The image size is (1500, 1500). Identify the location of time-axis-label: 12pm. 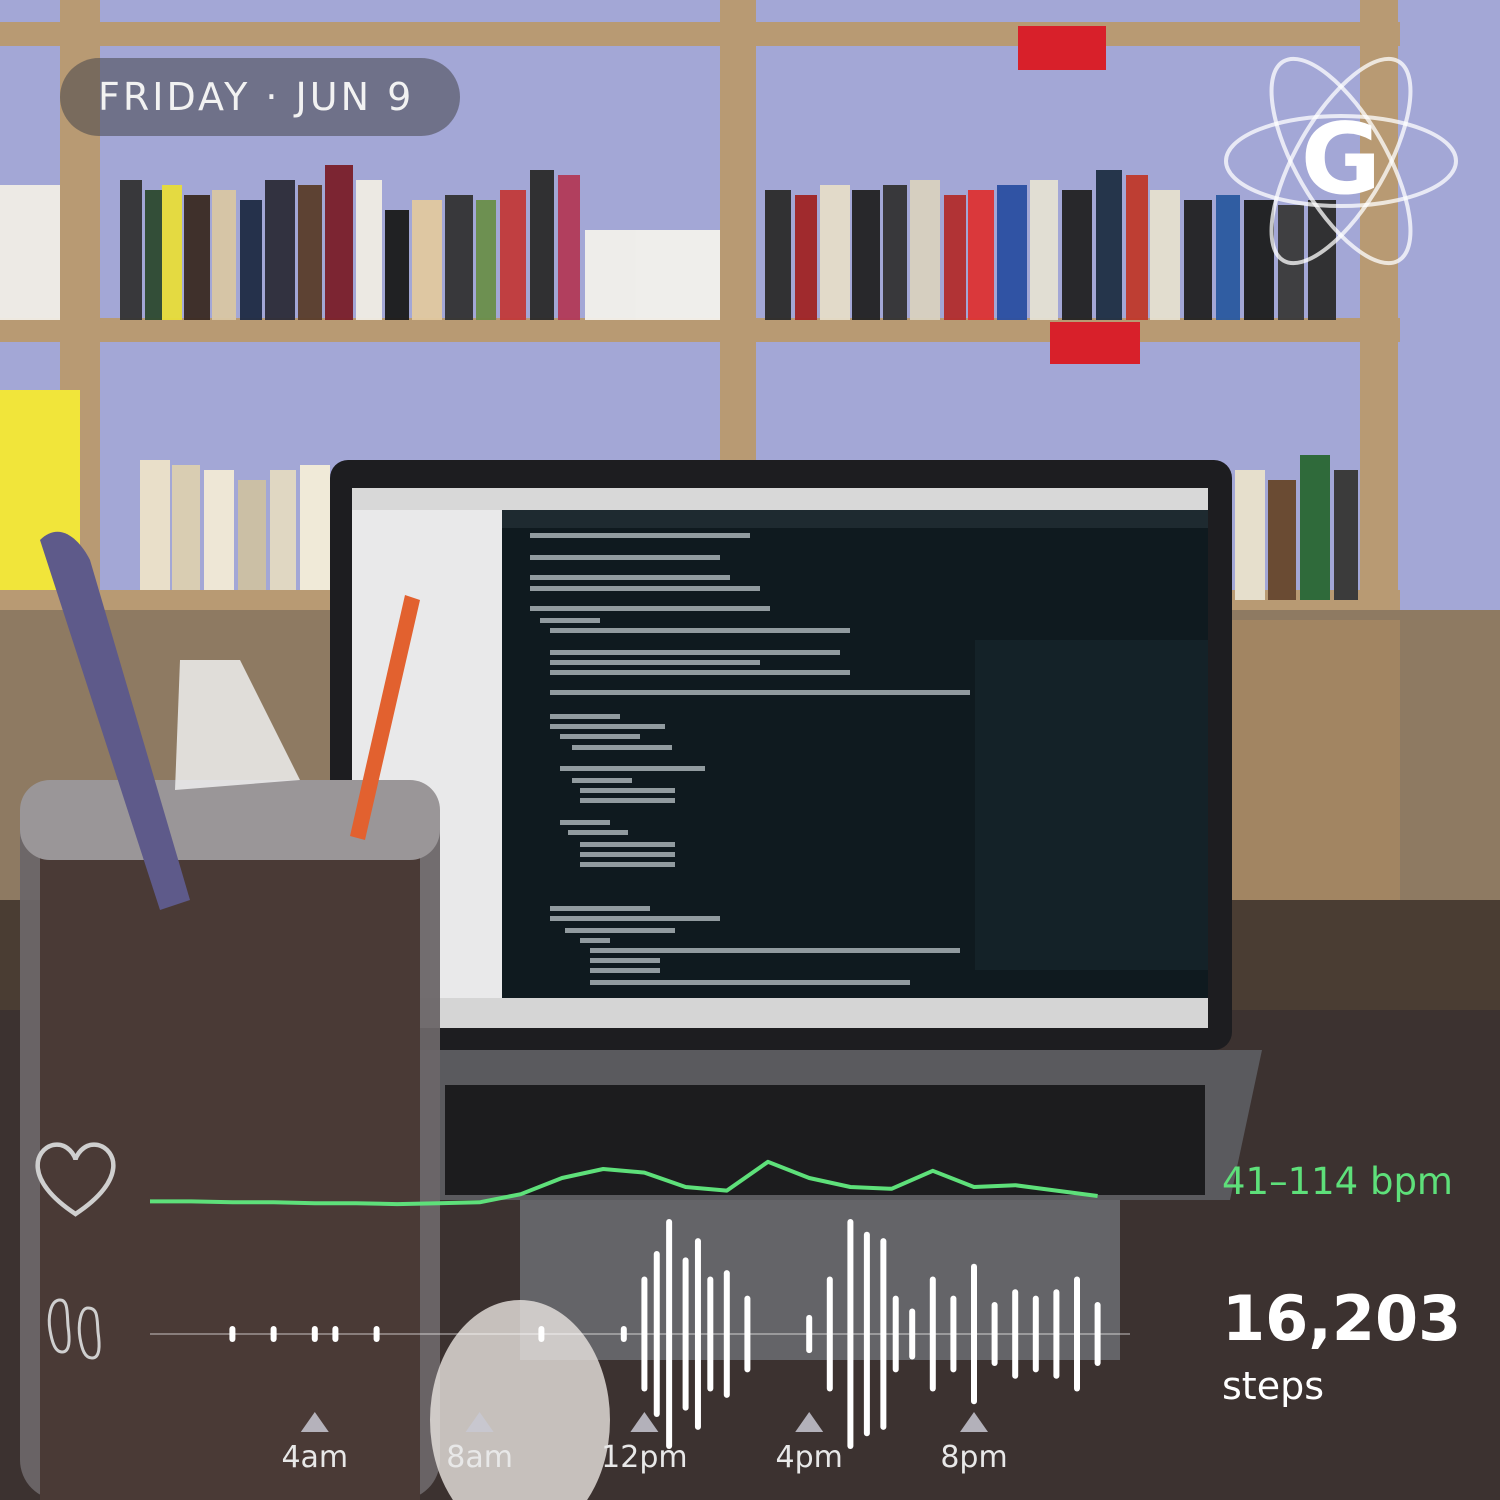
(644, 1457).